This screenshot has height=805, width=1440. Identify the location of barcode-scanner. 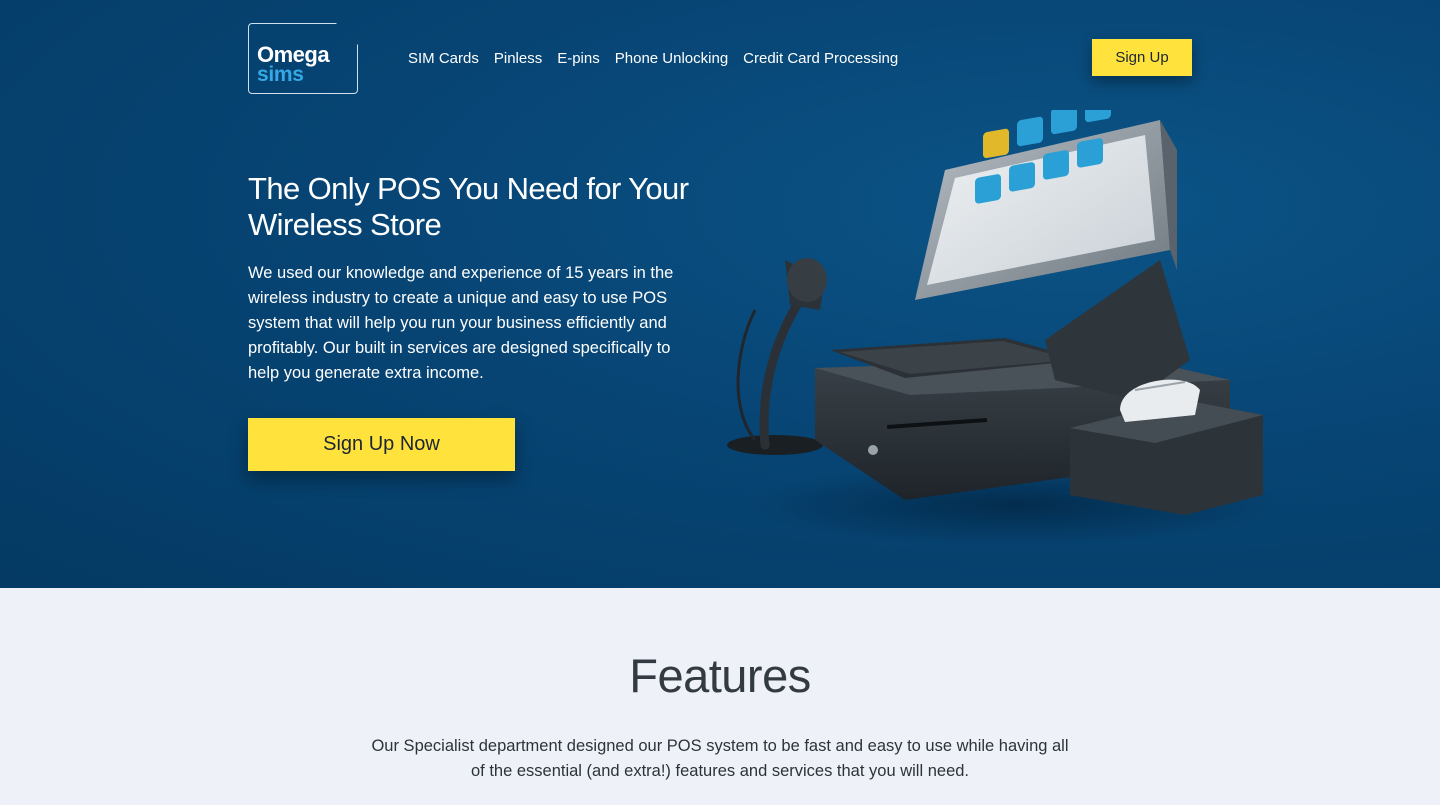
(777, 356).